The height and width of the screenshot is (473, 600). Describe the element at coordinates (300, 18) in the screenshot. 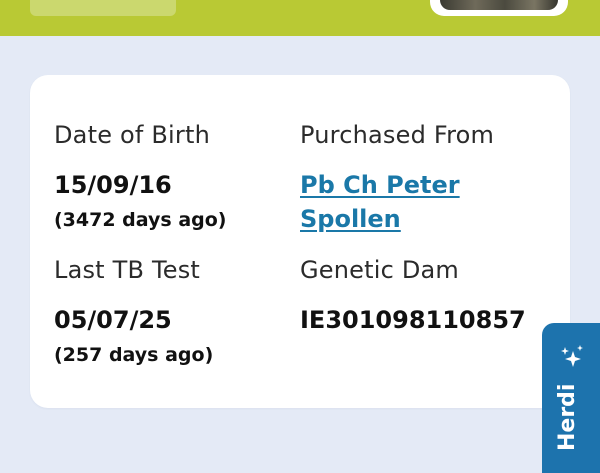

I see `top-header` at that location.